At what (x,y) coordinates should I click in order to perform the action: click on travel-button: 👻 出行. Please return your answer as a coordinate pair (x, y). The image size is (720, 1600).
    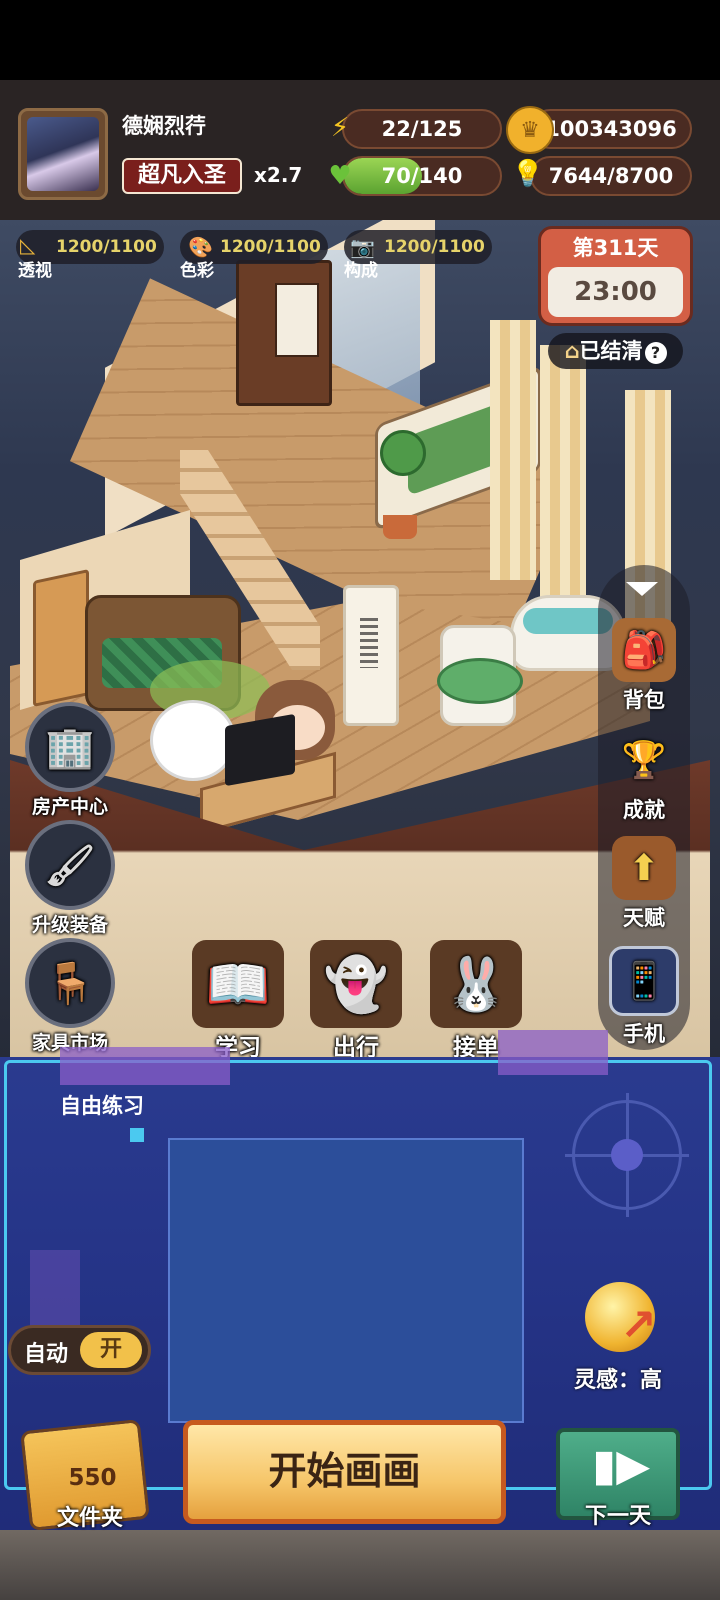
    Looking at the image, I should click on (356, 1001).